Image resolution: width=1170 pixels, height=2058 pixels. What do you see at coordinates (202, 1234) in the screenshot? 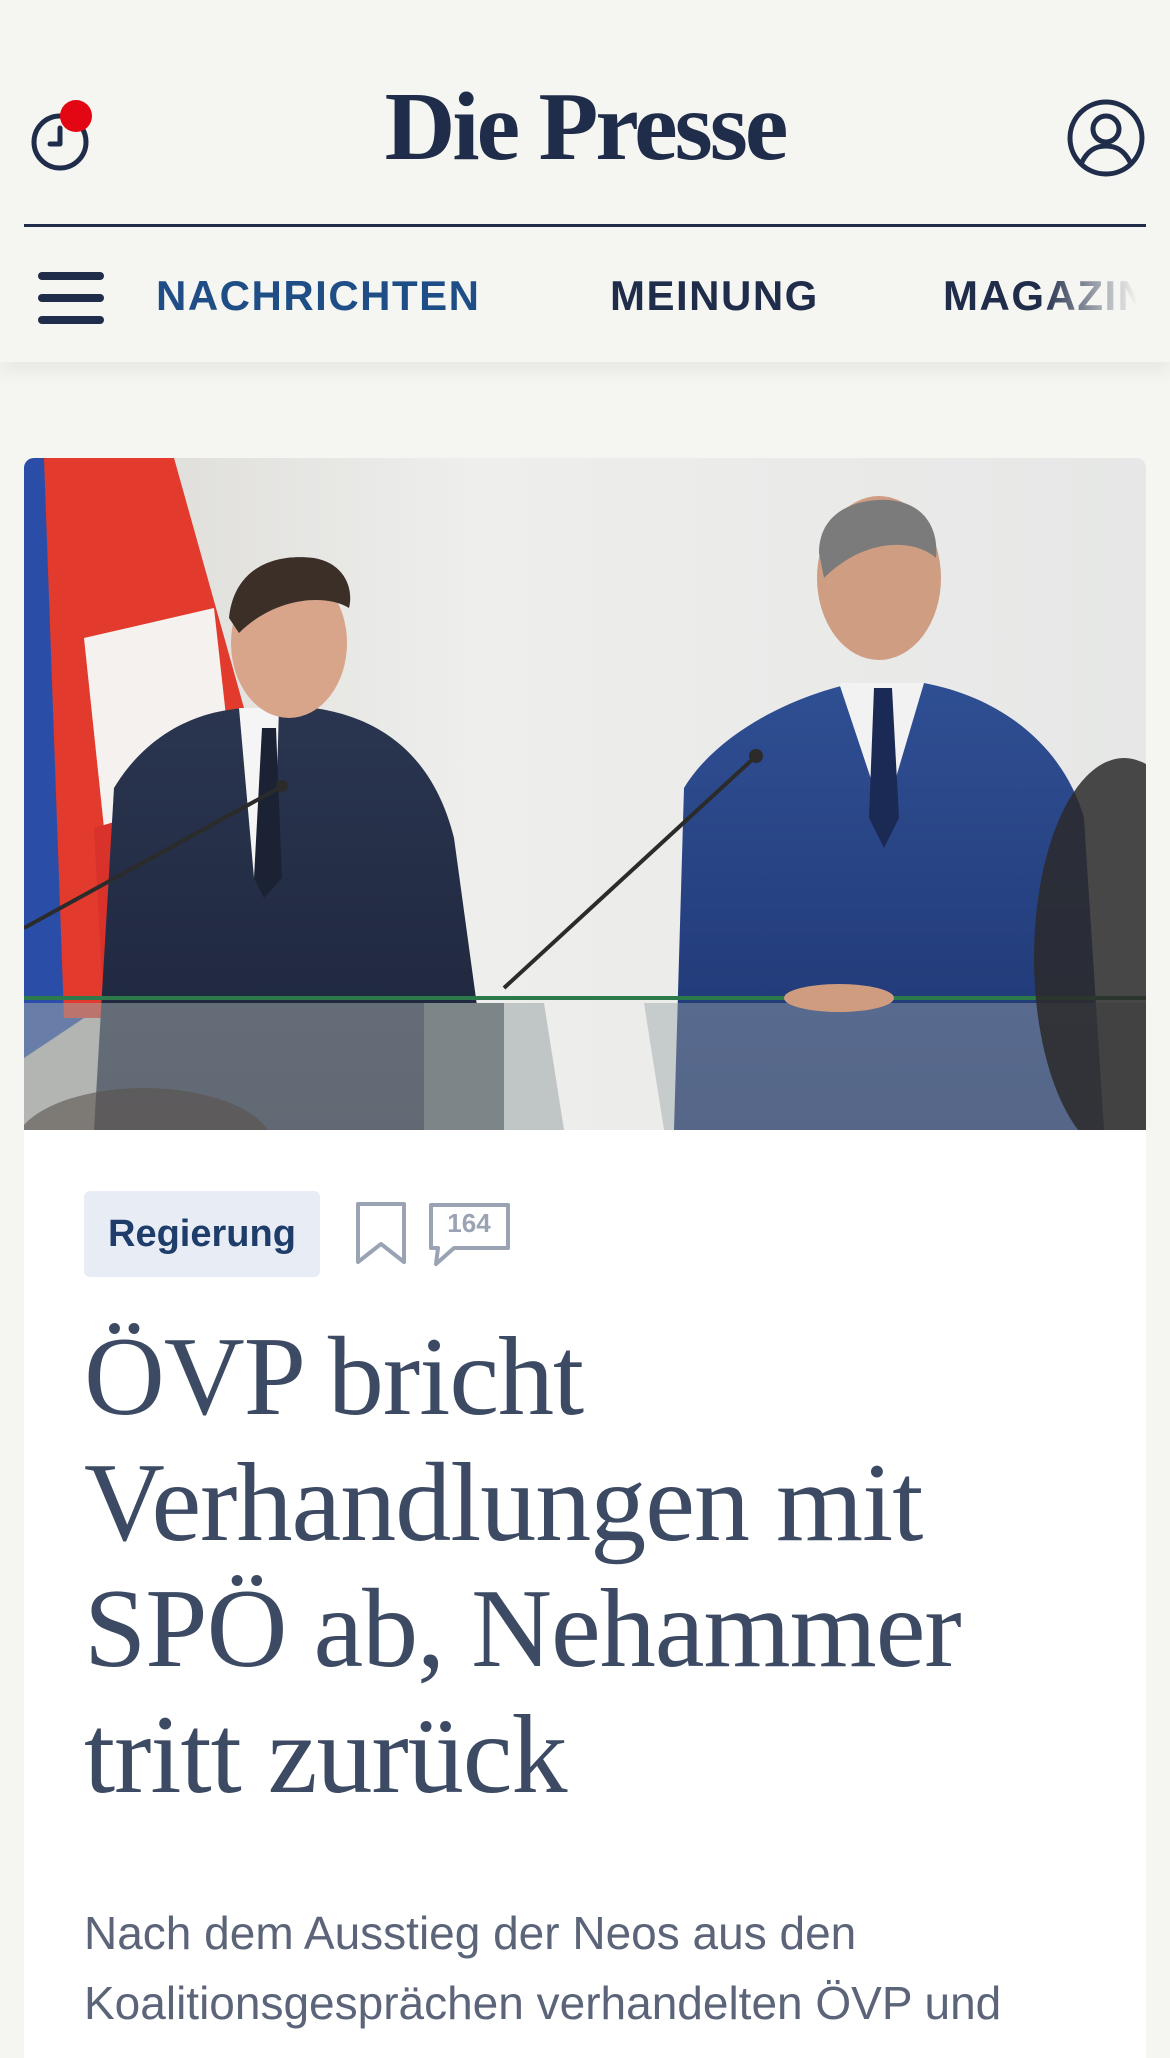
I see `category-tag: Regierung` at bounding box center [202, 1234].